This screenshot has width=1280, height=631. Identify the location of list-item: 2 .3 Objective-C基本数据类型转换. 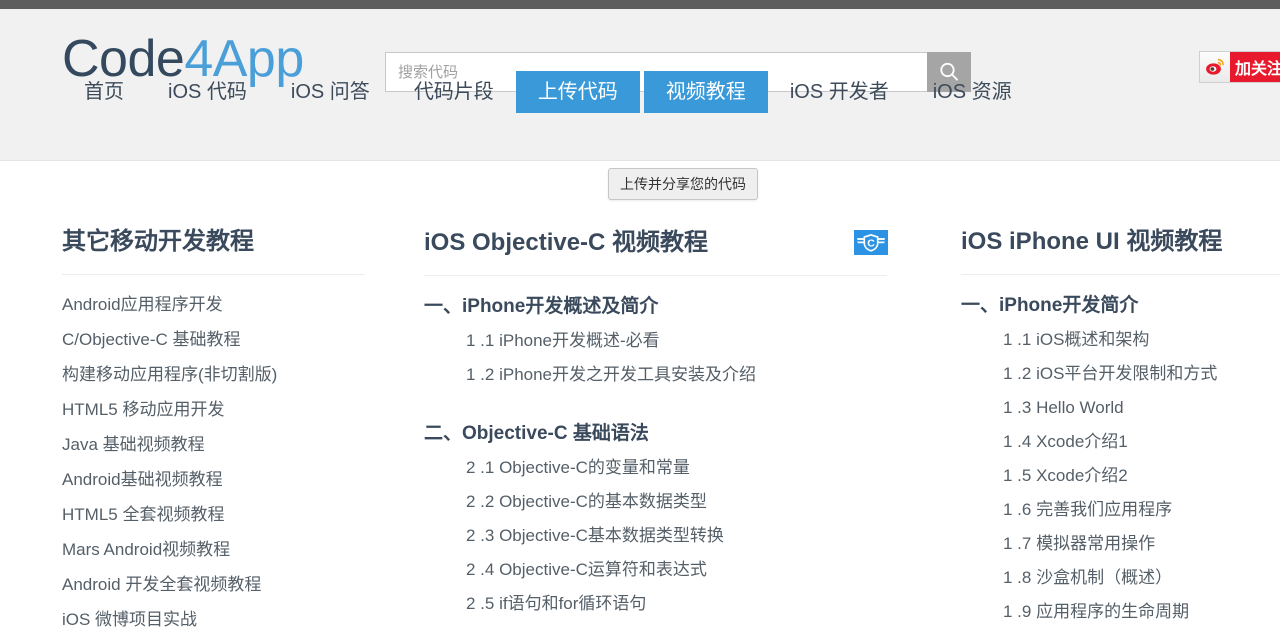
(695, 544).